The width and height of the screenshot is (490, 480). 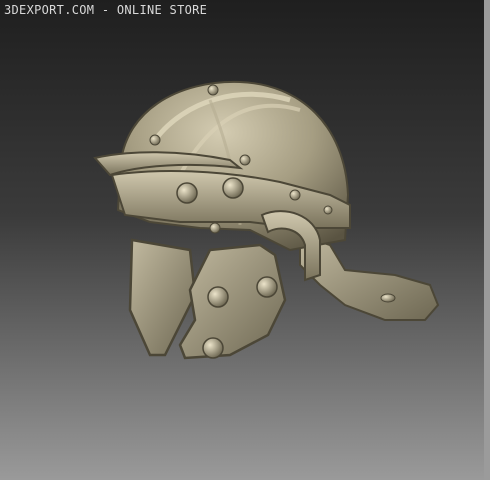 I want to click on viewport-edge, so click(x=487, y=240).